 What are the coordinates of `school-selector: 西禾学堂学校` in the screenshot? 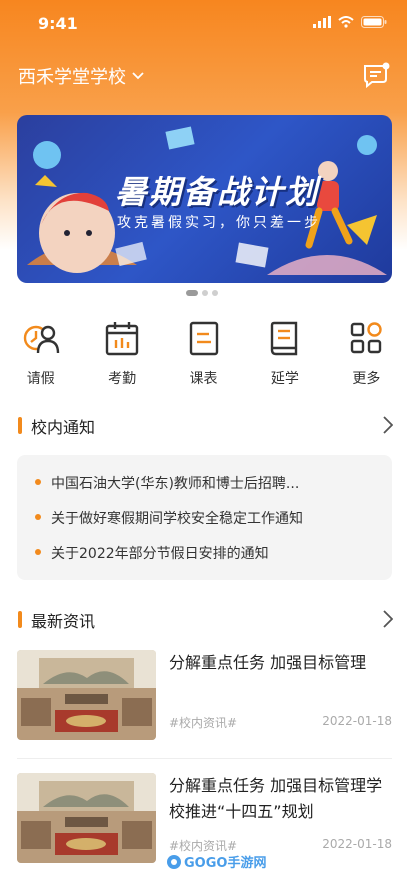 It's located at (81, 76).